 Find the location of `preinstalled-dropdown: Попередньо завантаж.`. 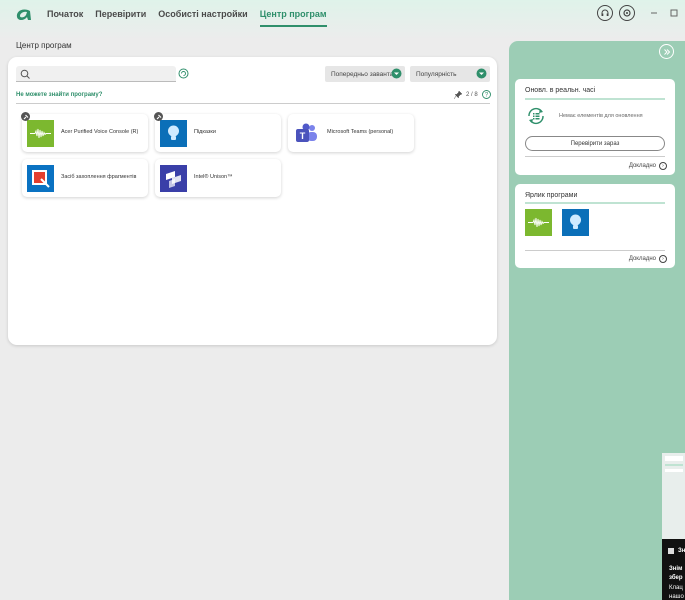

preinstalled-dropdown: Попередньо завантаж. is located at coordinates (365, 74).